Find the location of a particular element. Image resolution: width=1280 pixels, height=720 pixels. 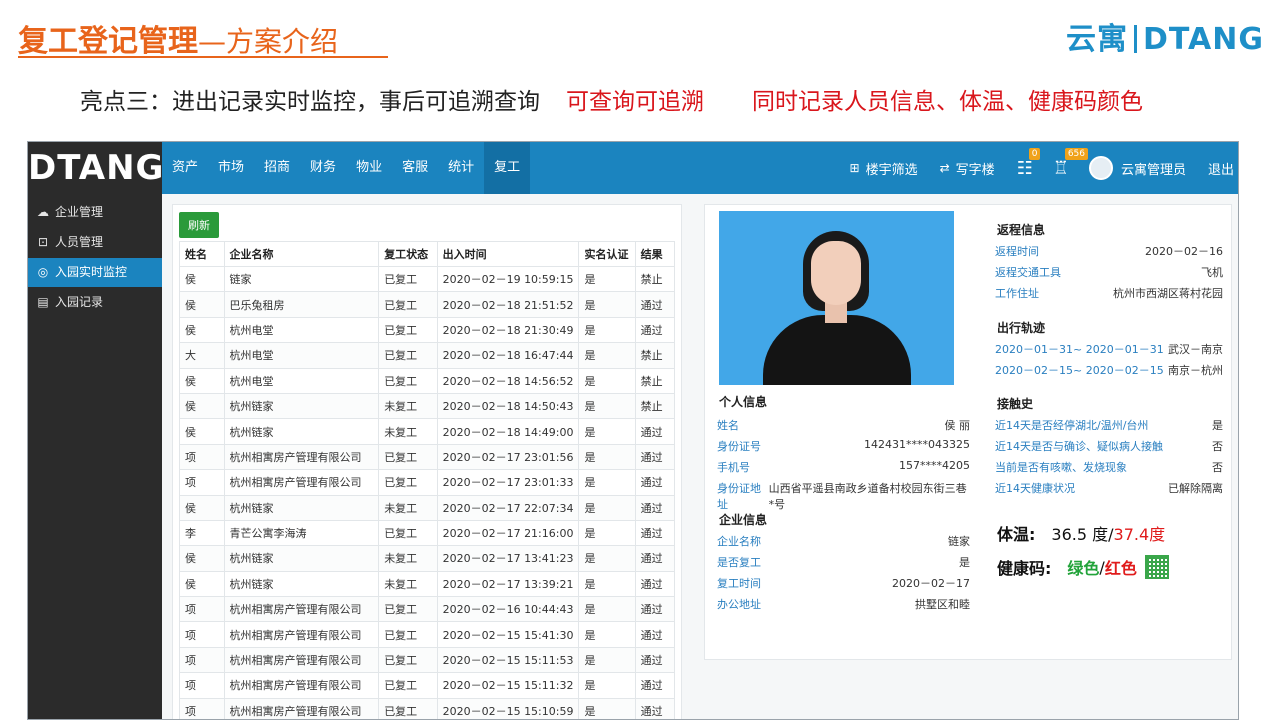

sidebar-item: ▤ 入园记录 is located at coordinates (95, 302).